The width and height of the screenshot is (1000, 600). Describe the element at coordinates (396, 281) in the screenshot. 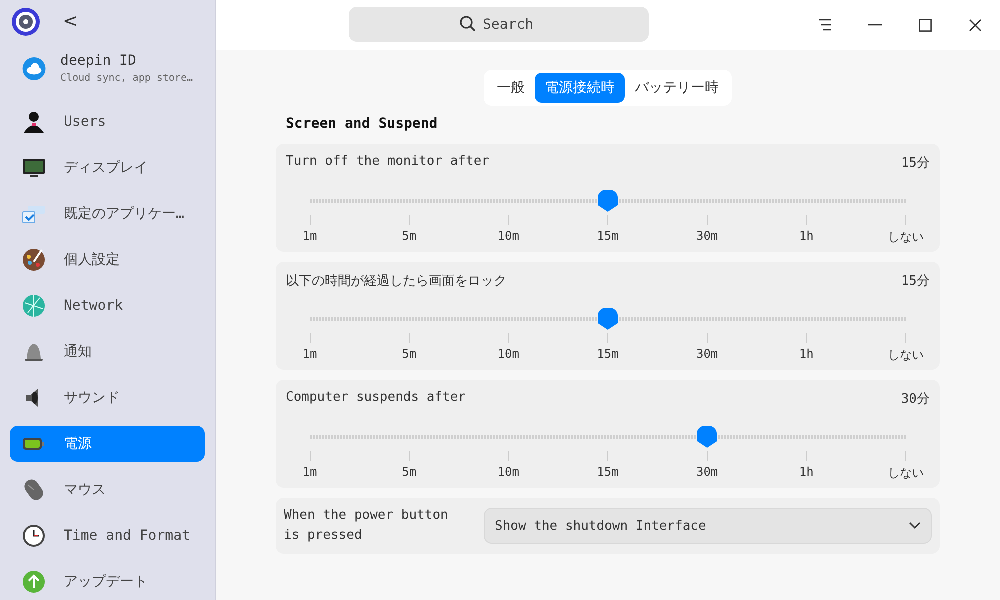

I see `setting-label: 以下の時間が経過したら画面をロック` at that location.